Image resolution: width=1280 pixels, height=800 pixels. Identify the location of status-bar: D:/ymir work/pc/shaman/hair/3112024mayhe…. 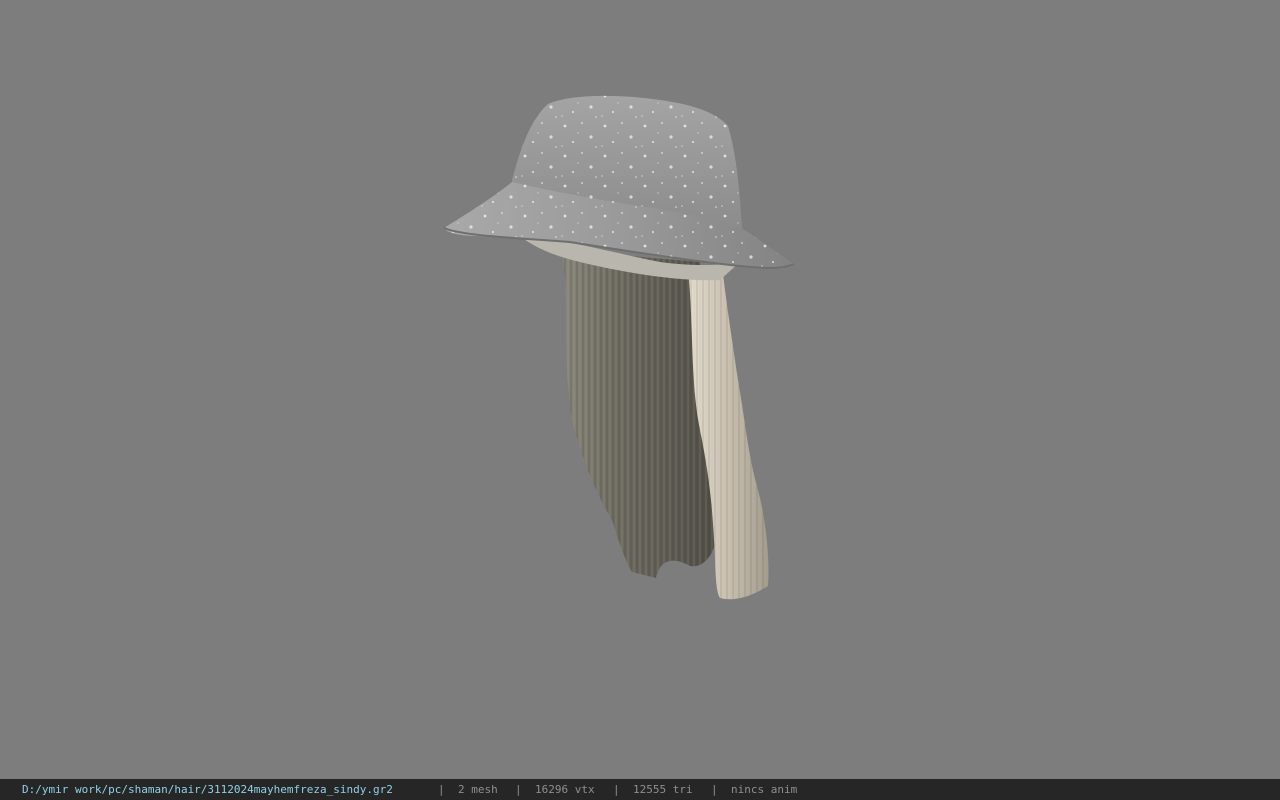
(640, 789).